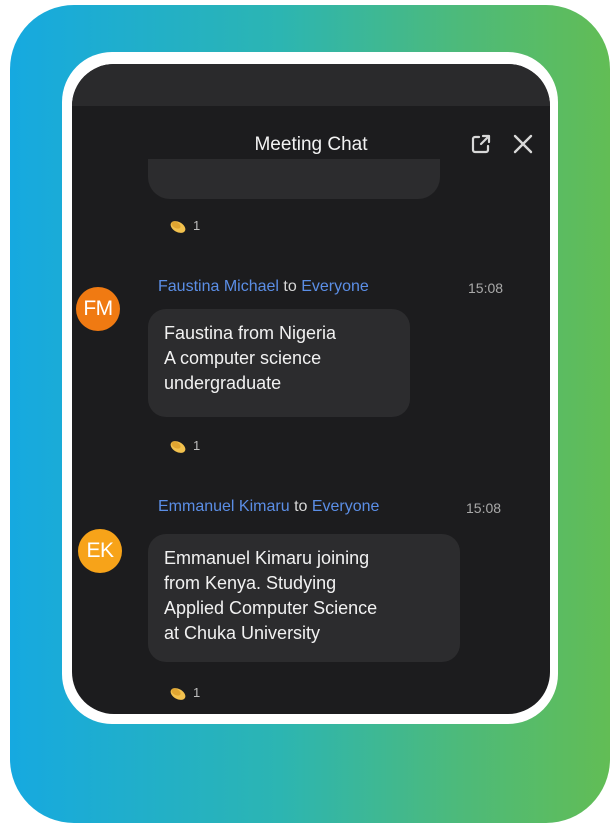 The height and width of the screenshot is (828, 614). I want to click on title-strip, so click(311, 85).